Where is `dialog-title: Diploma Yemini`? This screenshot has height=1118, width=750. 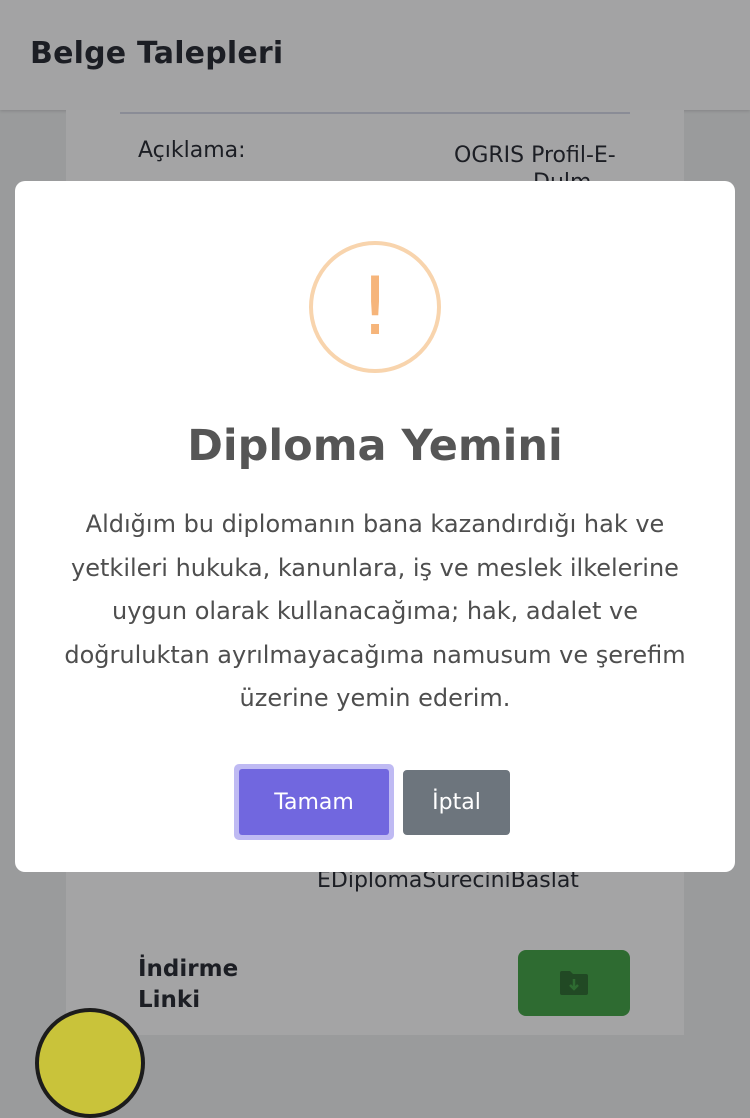
dialog-title: Diploma Yemini is located at coordinates (375, 446).